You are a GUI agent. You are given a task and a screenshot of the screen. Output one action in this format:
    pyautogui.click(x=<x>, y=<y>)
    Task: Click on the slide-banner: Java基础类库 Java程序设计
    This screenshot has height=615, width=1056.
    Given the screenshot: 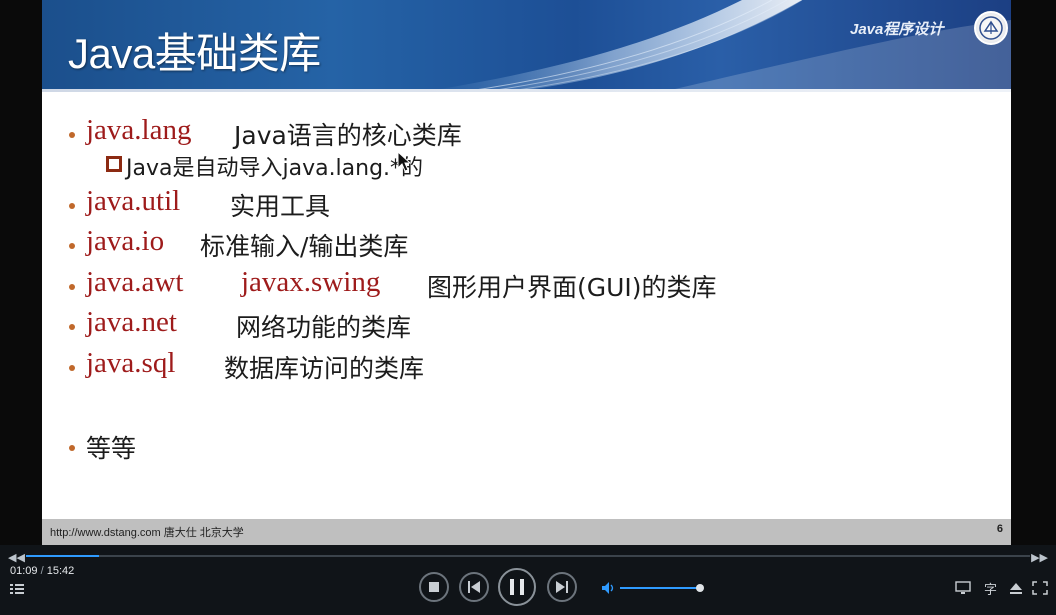 What is the action you would take?
    pyautogui.click(x=526, y=46)
    